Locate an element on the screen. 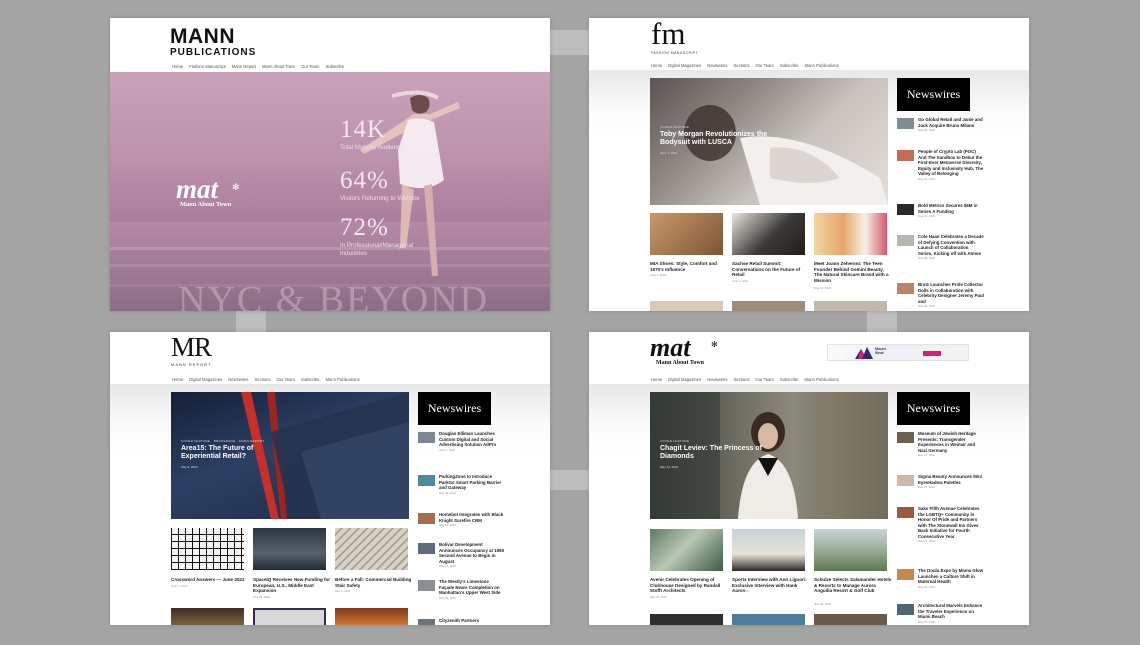 The width and height of the screenshot is (1140, 645). newswire-item: Cityzenith Partners is located at coordinates (463, 621).